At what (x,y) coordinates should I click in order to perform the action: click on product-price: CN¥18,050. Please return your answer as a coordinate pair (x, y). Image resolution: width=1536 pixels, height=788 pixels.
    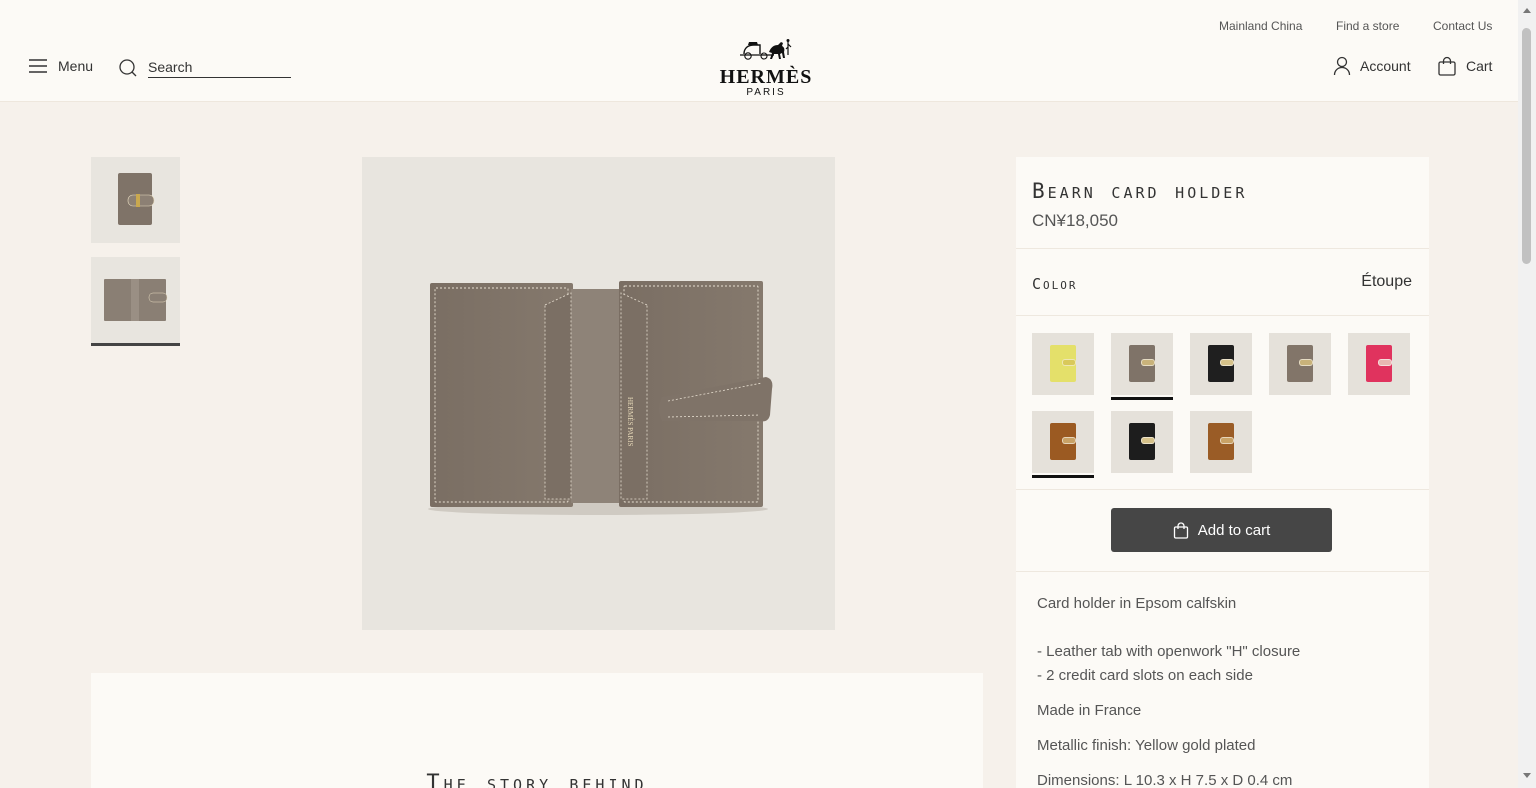
    Looking at the image, I should click on (1075, 220).